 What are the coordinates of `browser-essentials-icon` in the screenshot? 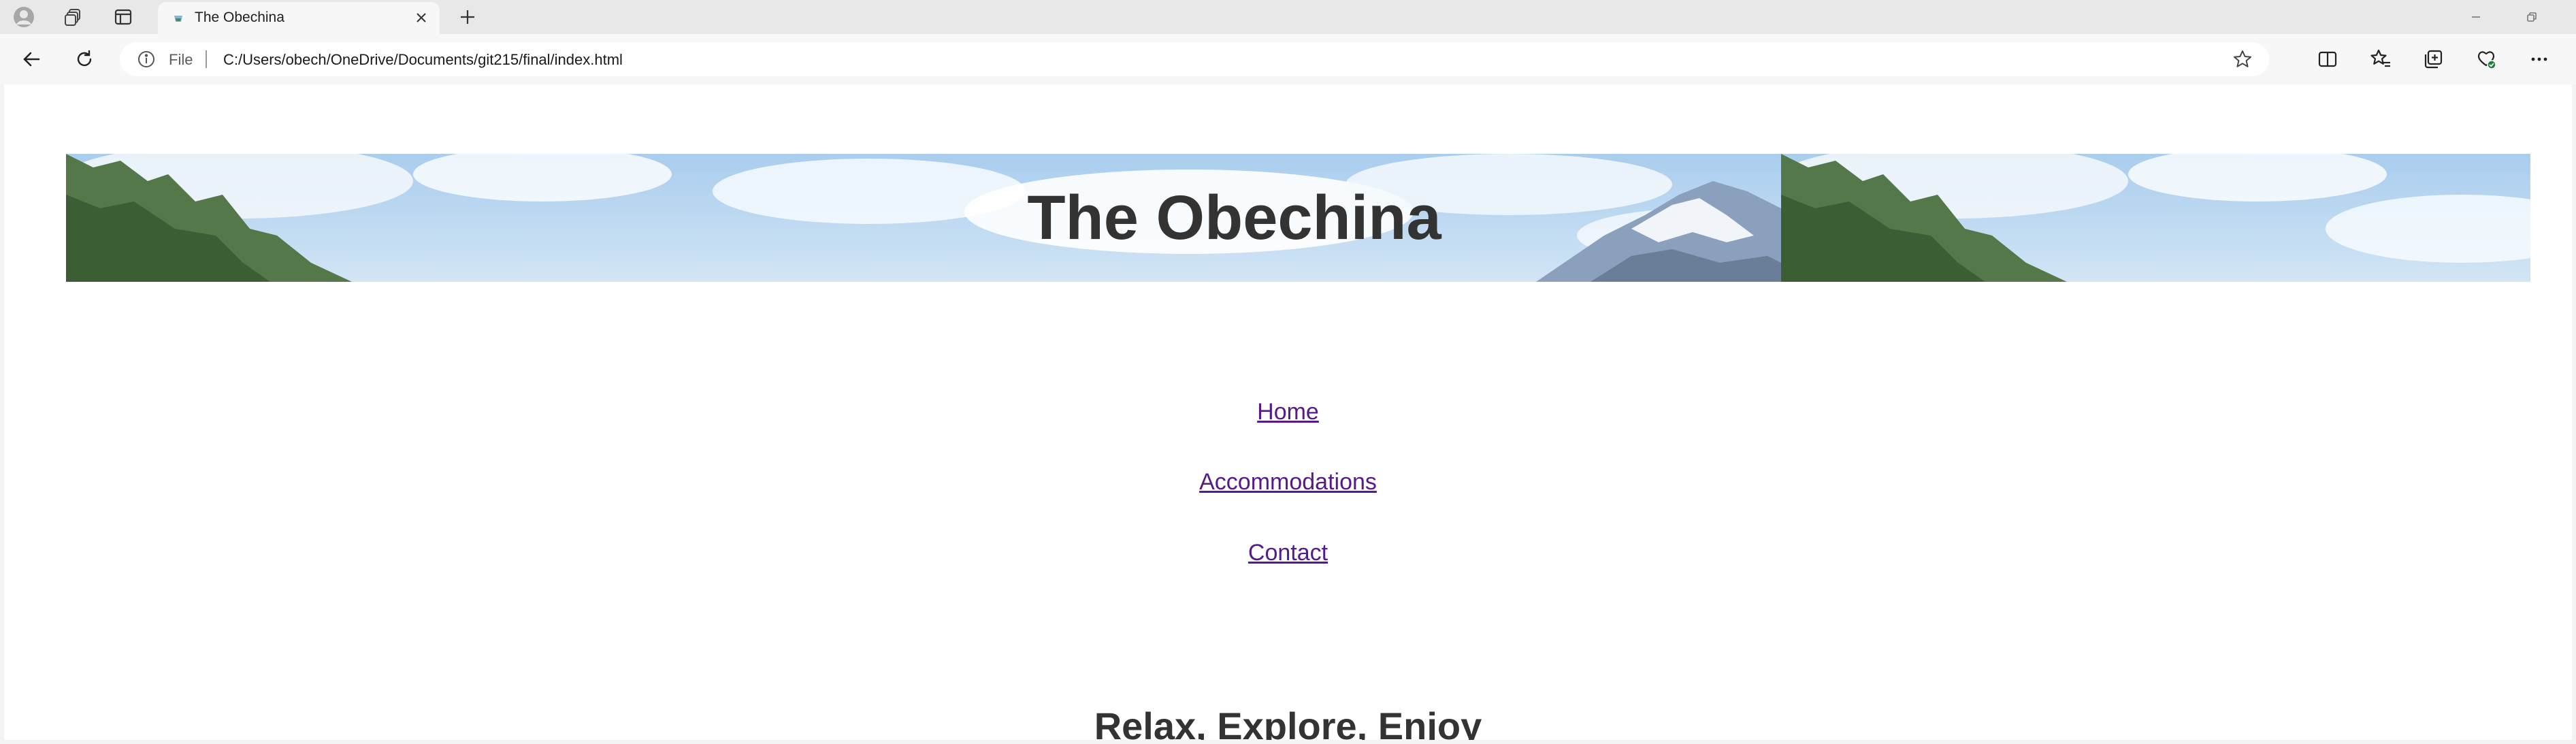 It's located at (2486, 59).